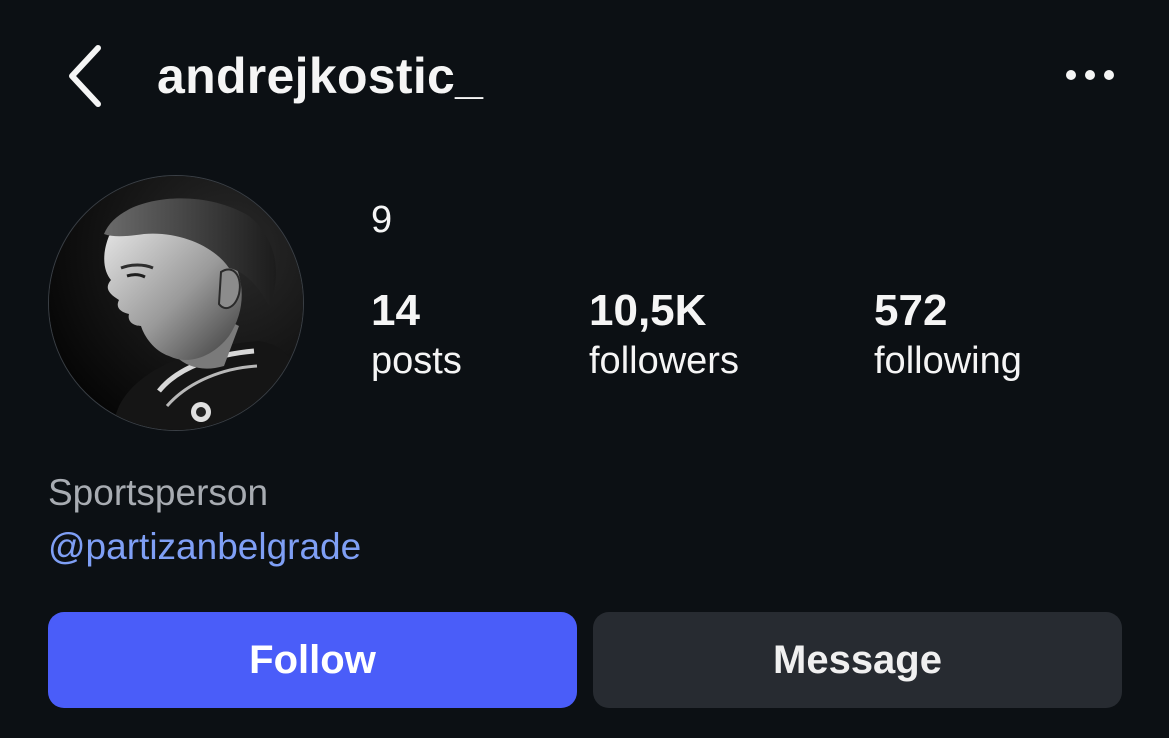  Describe the element at coordinates (857, 660) in the screenshot. I see `message-button: Message` at that location.